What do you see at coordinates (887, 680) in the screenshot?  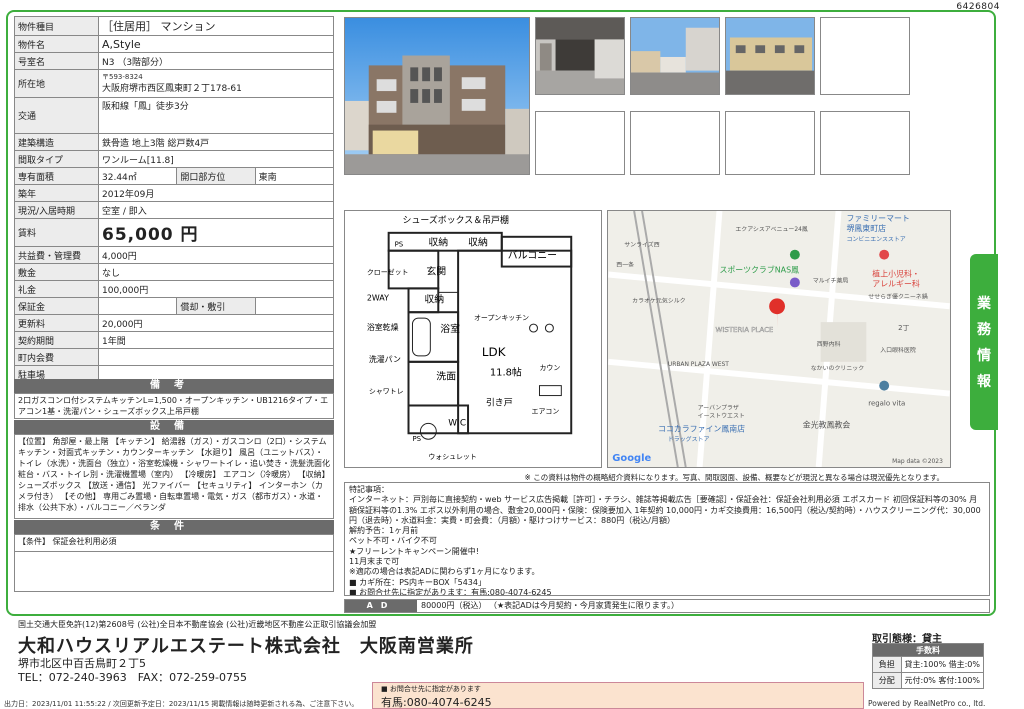 I see `fee-split-label: 分配` at bounding box center [887, 680].